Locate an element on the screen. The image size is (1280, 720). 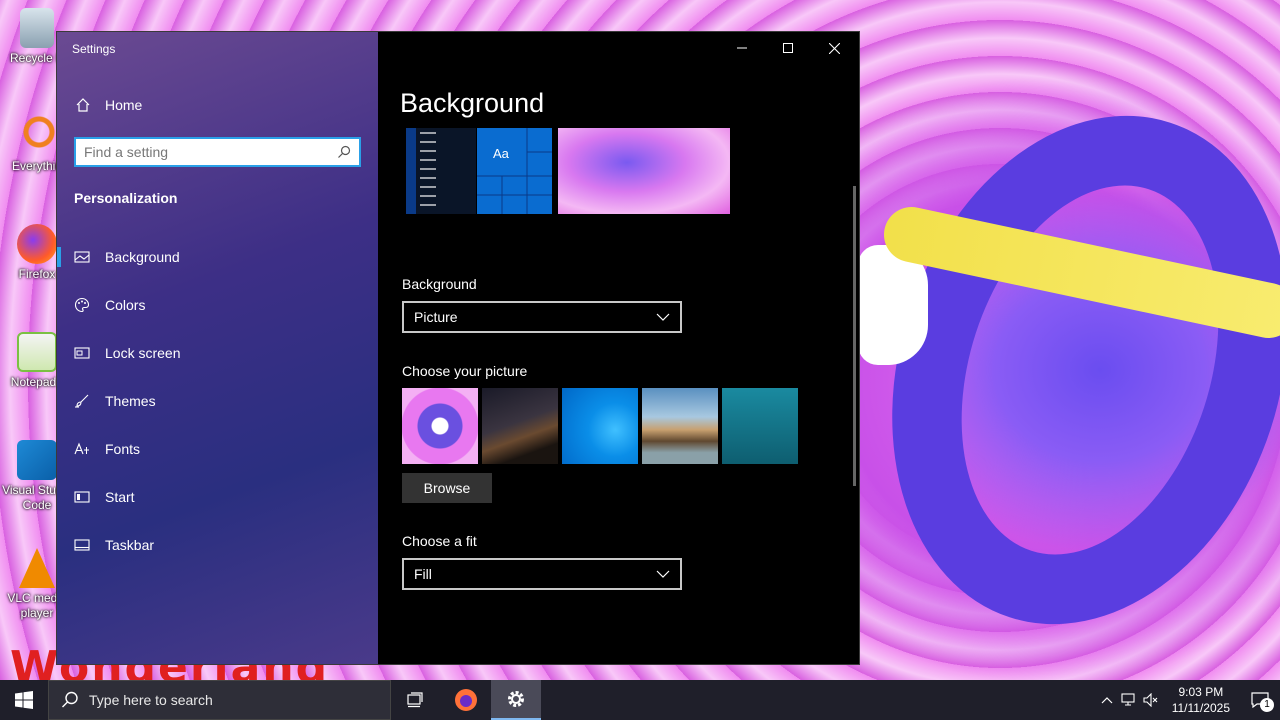
home-icon is located at coordinates (83, 105).